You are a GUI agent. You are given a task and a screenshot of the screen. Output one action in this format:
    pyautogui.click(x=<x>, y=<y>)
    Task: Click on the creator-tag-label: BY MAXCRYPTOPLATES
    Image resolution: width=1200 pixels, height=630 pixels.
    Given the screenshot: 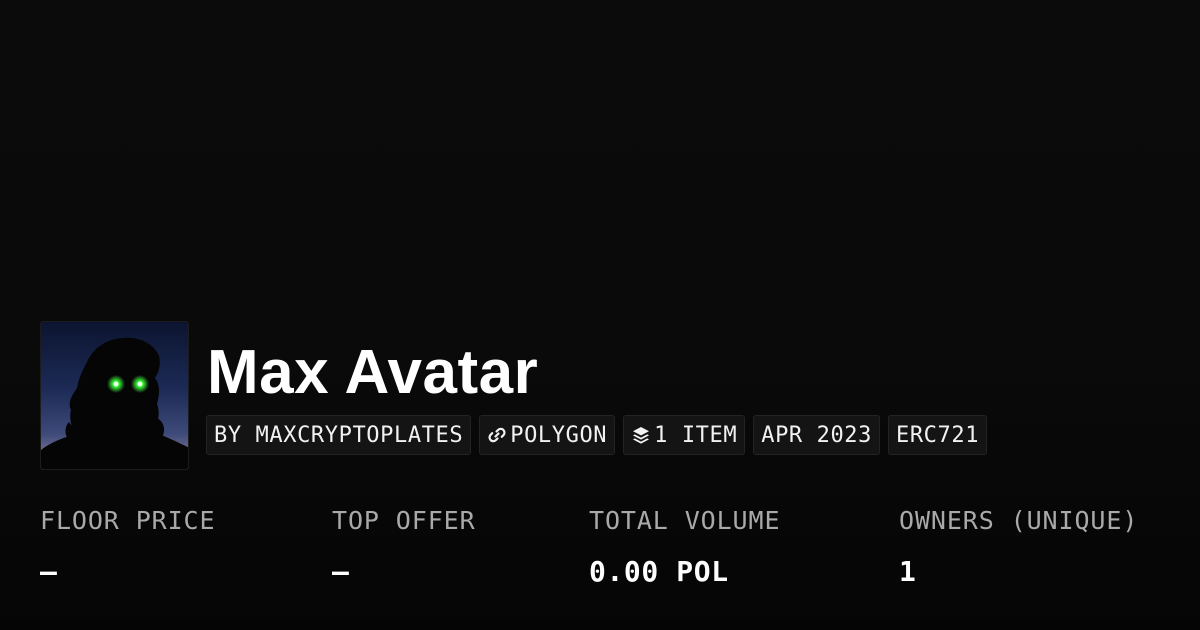 What is the action you would take?
    pyautogui.click(x=339, y=435)
    